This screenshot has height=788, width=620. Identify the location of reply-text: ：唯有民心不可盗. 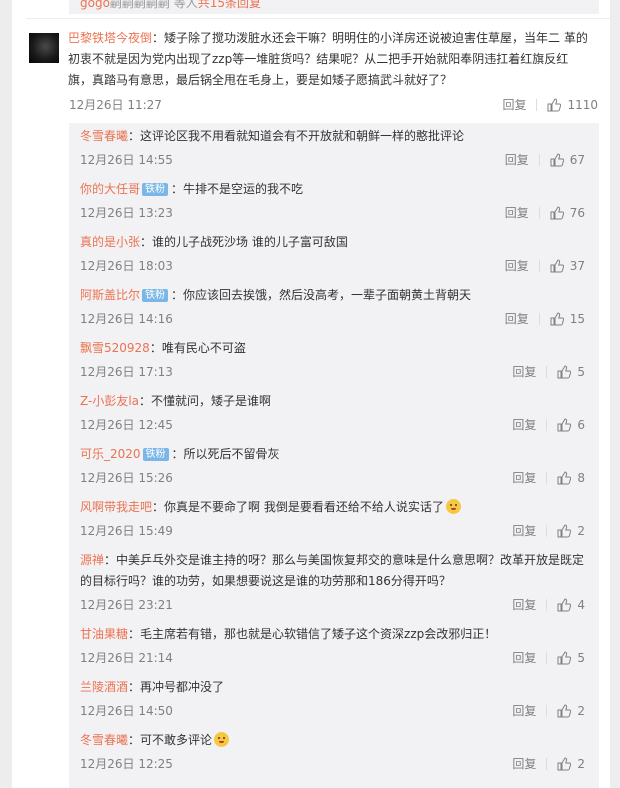
(197, 348).